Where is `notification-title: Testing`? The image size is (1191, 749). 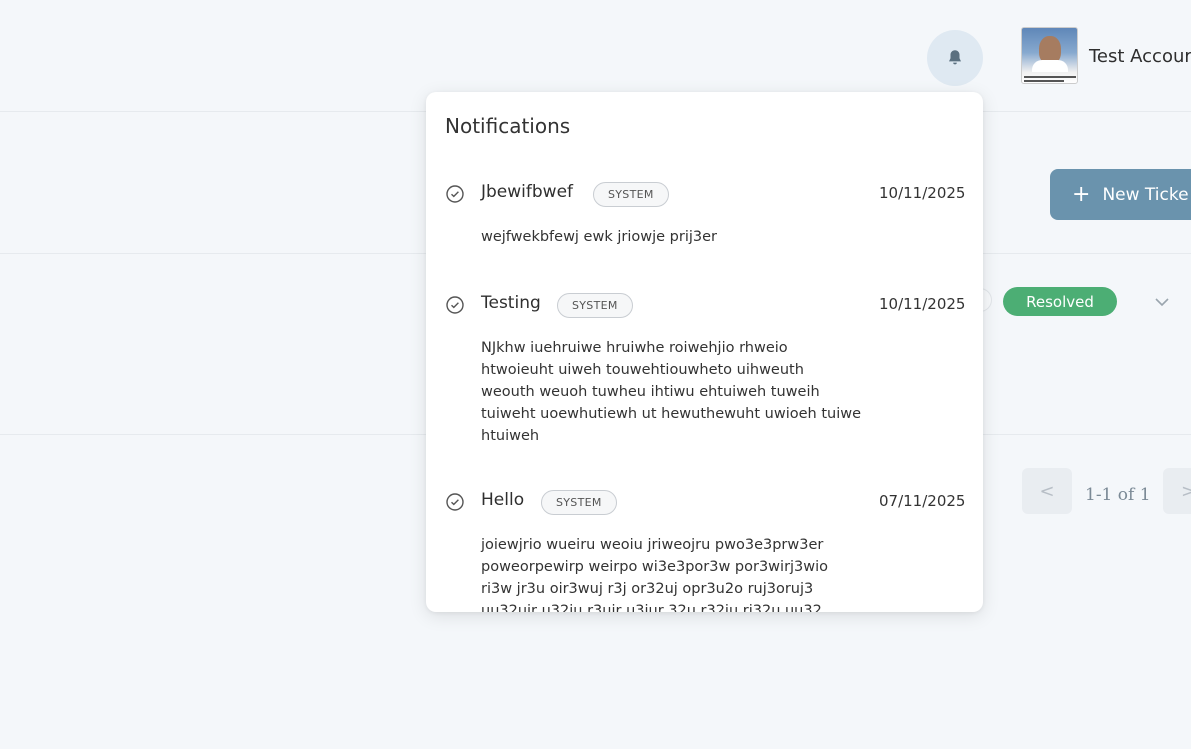
notification-title: Testing is located at coordinates (511, 303).